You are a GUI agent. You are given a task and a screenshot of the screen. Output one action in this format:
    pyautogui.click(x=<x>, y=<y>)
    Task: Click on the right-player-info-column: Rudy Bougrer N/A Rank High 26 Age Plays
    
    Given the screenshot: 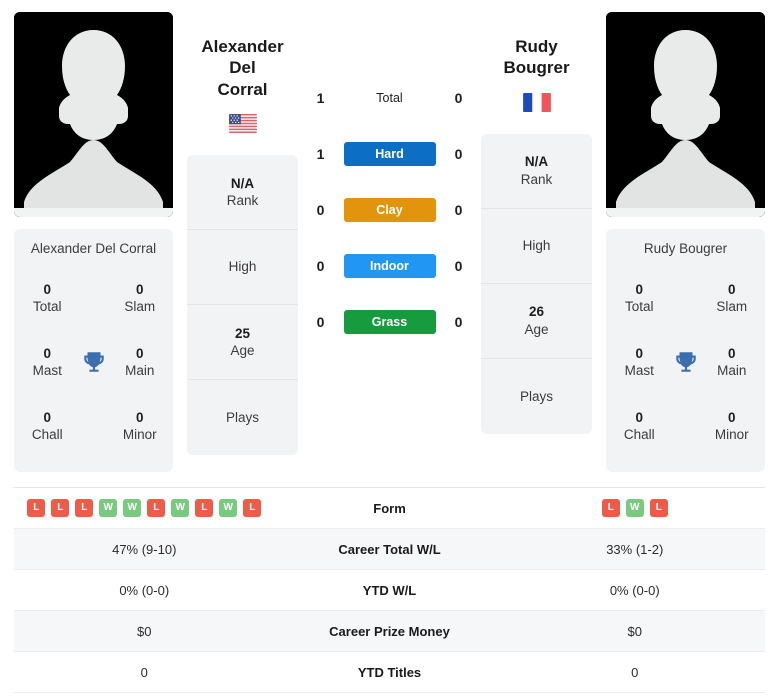 What is the action you would take?
    pyautogui.click(x=536, y=223)
    